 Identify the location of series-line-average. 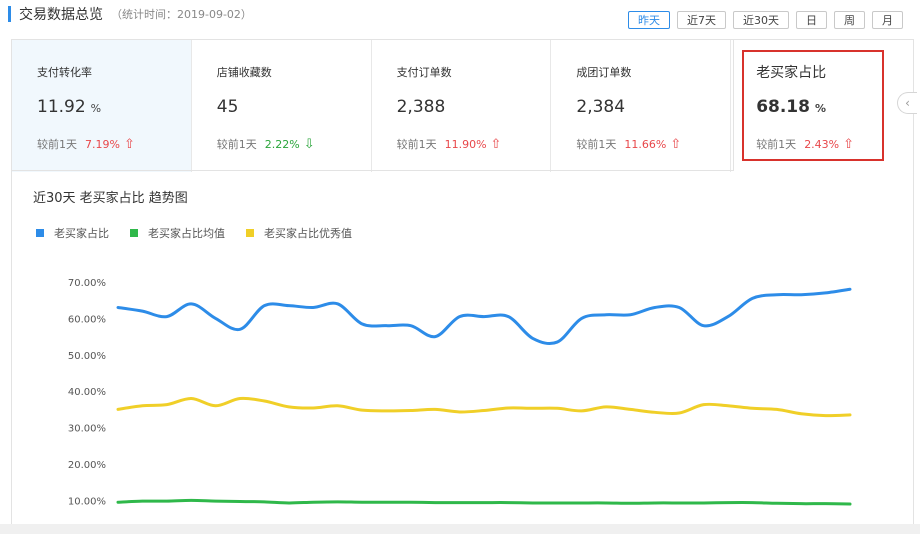
(484, 502).